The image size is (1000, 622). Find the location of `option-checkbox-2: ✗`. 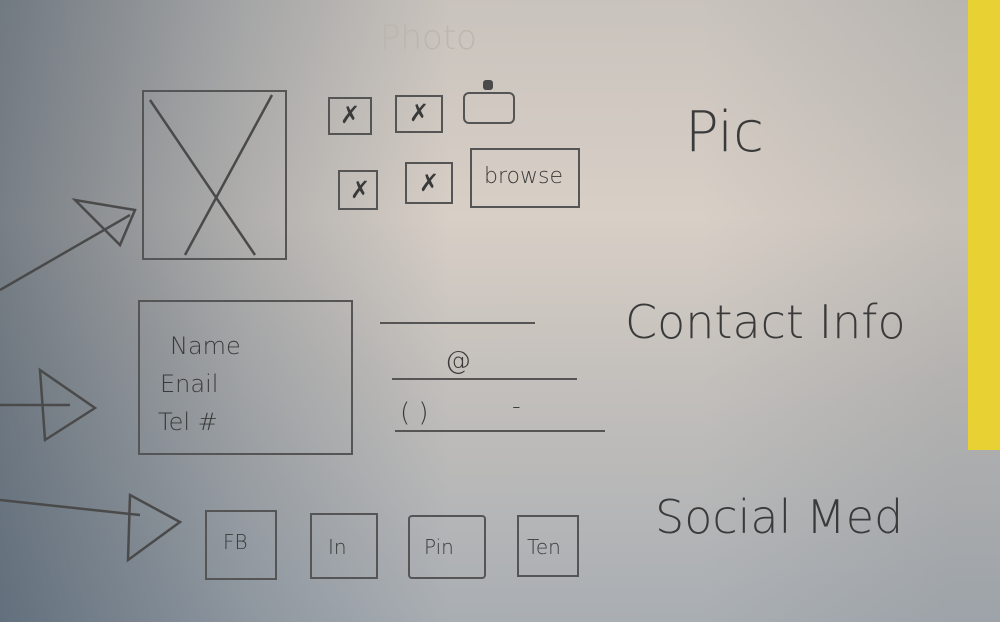

option-checkbox-2: ✗ is located at coordinates (419, 114).